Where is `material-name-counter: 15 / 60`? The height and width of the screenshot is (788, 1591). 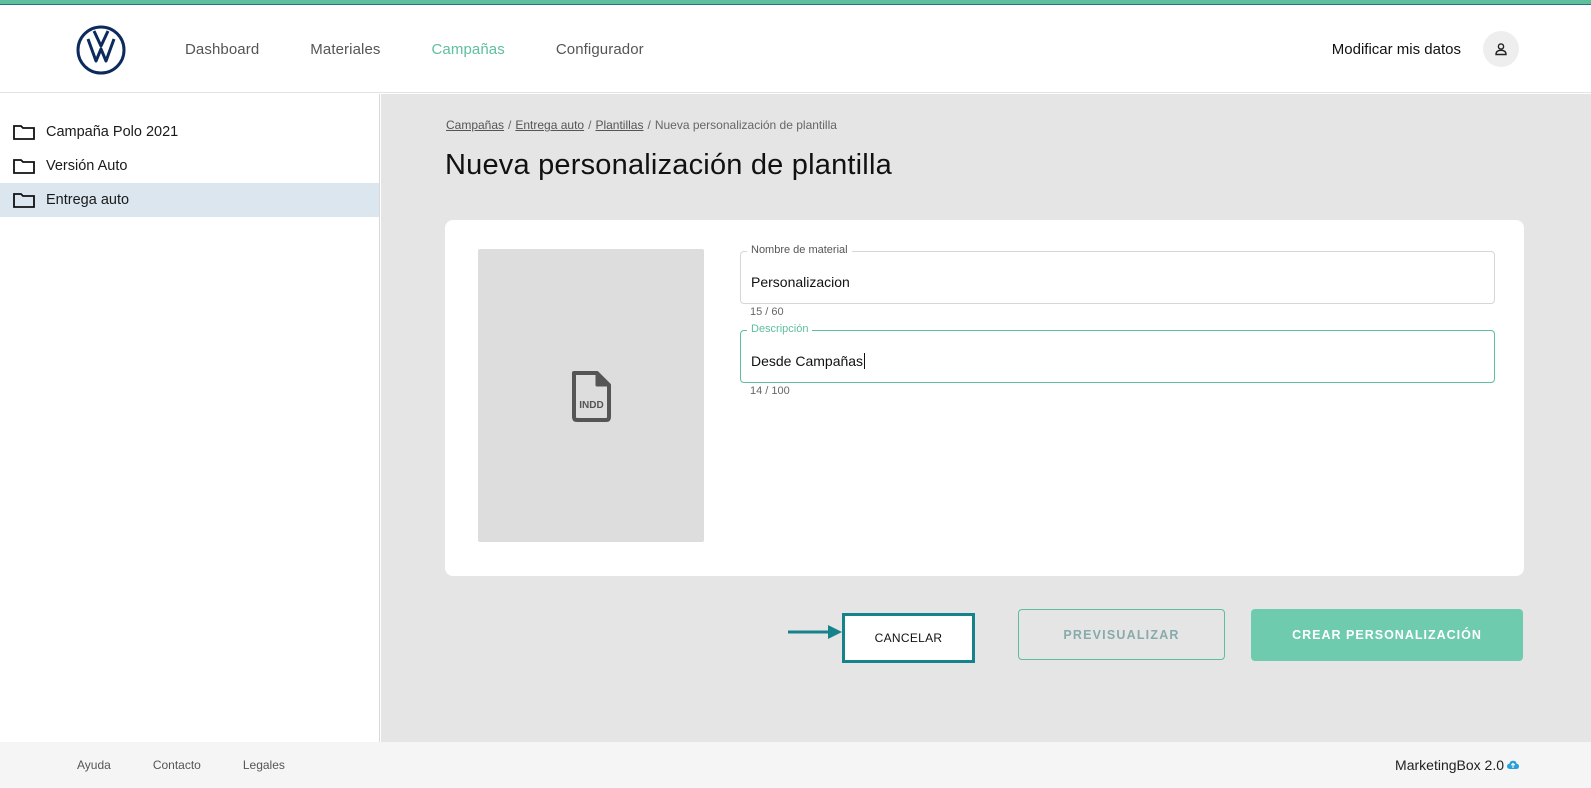 material-name-counter: 15 / 60 is located at coordinates (767, 312).